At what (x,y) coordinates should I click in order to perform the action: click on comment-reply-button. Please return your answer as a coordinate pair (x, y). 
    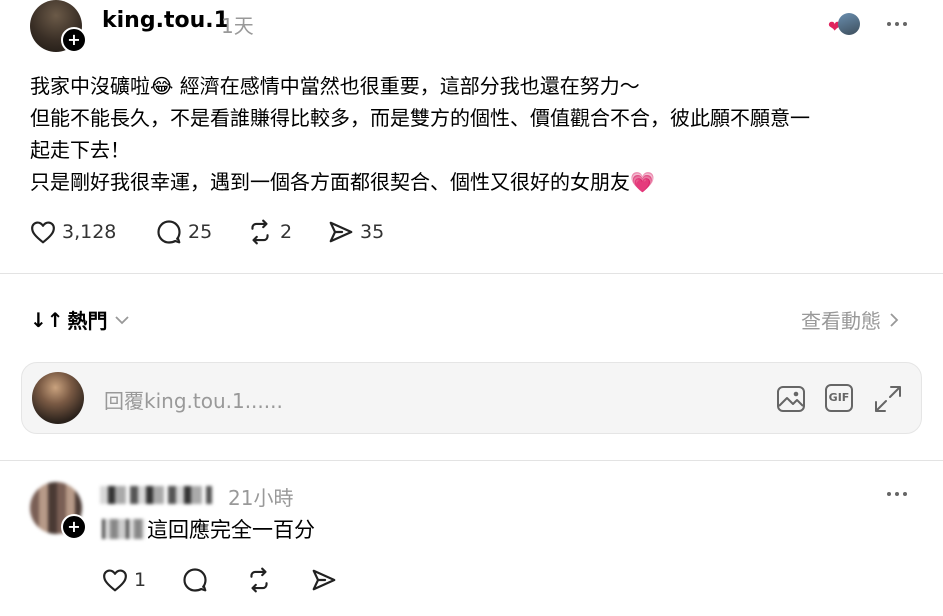
    Looking at the image, I should click on (195, 580).